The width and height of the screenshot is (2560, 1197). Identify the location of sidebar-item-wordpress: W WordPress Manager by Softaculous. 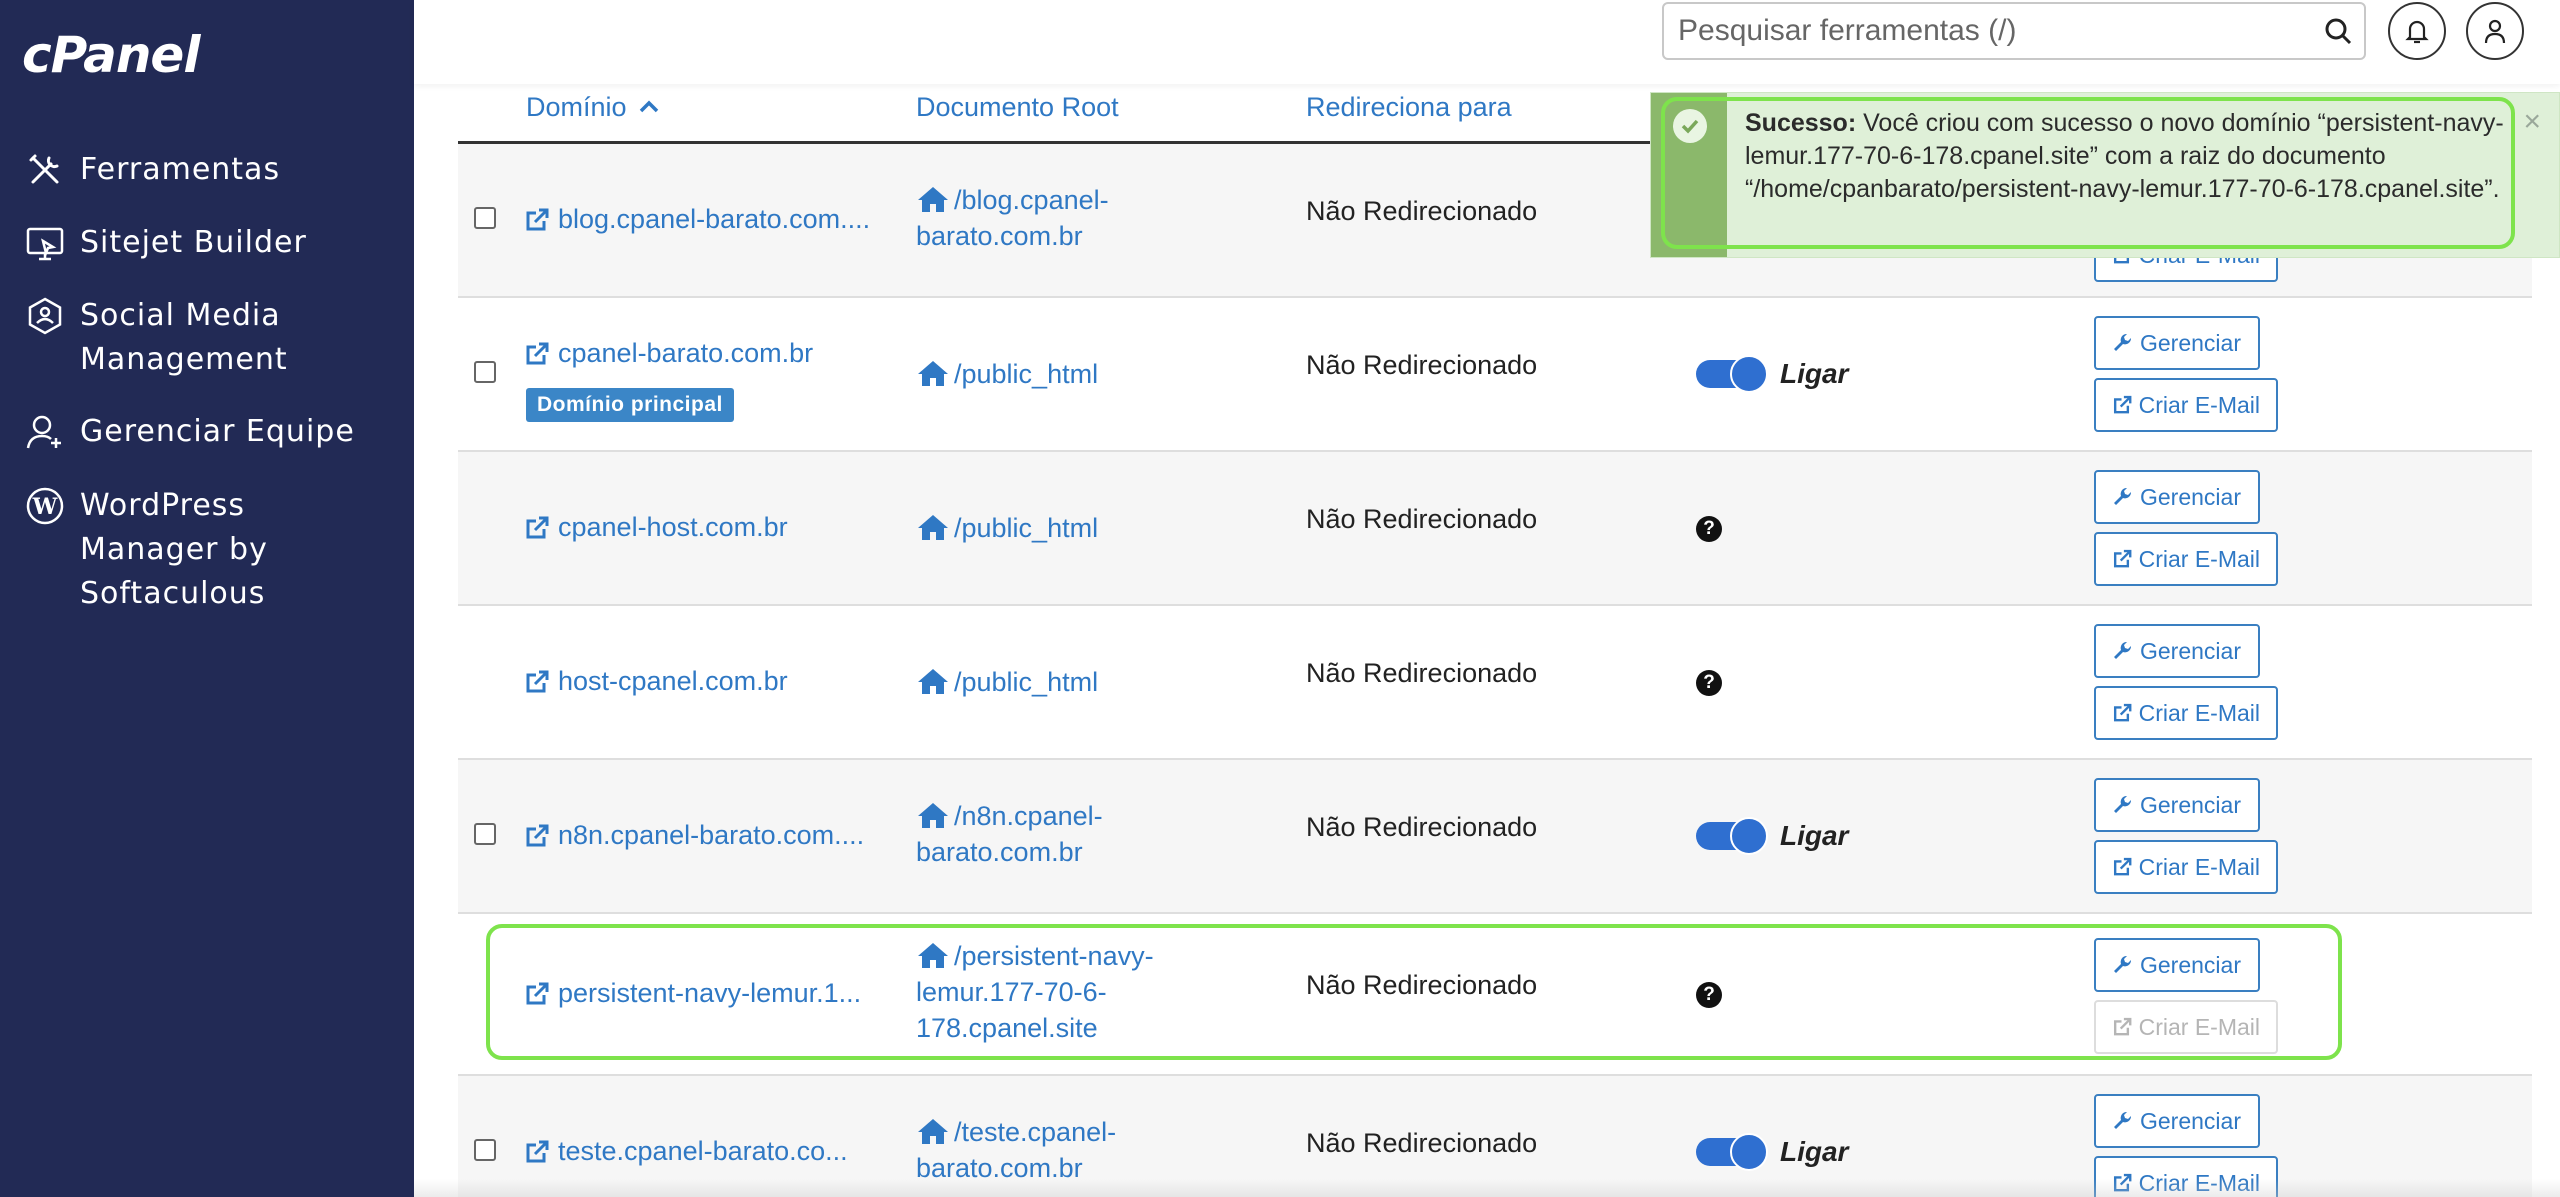
(172, 550).